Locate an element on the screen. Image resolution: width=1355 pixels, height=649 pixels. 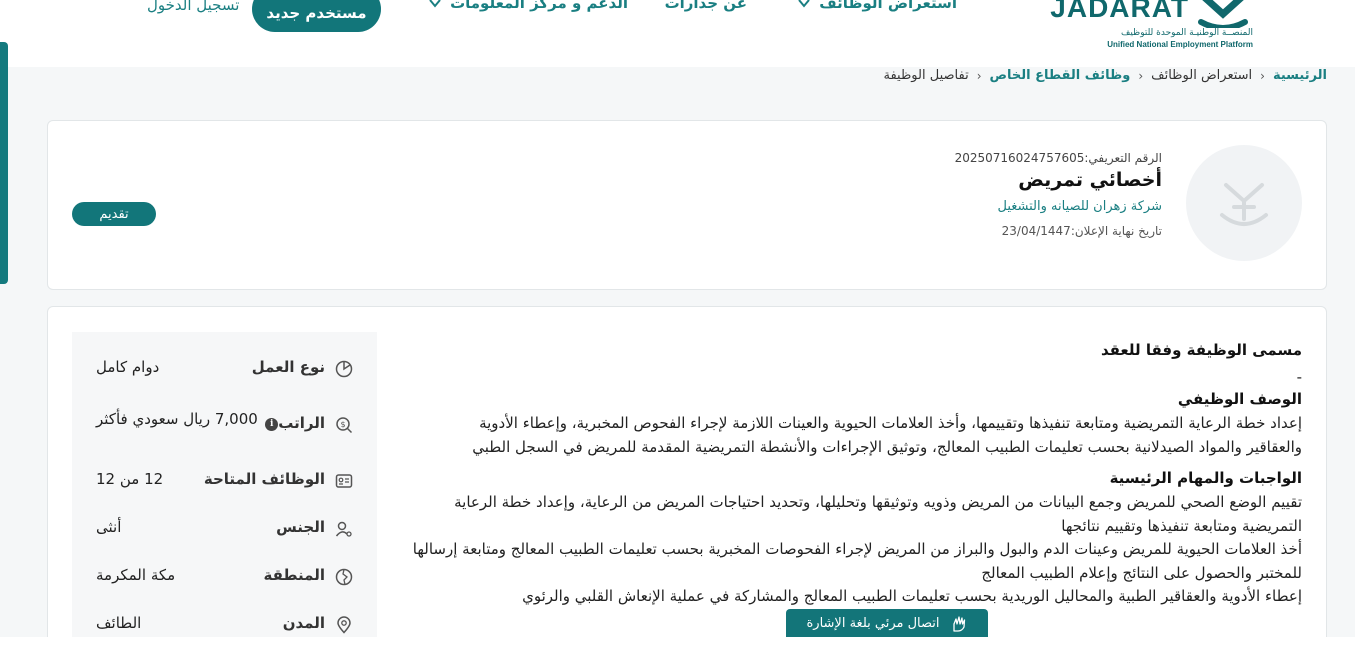
sign-language-call-button: اتصال مرئي بلغة الإشارة is located at coordinates (887, 623).